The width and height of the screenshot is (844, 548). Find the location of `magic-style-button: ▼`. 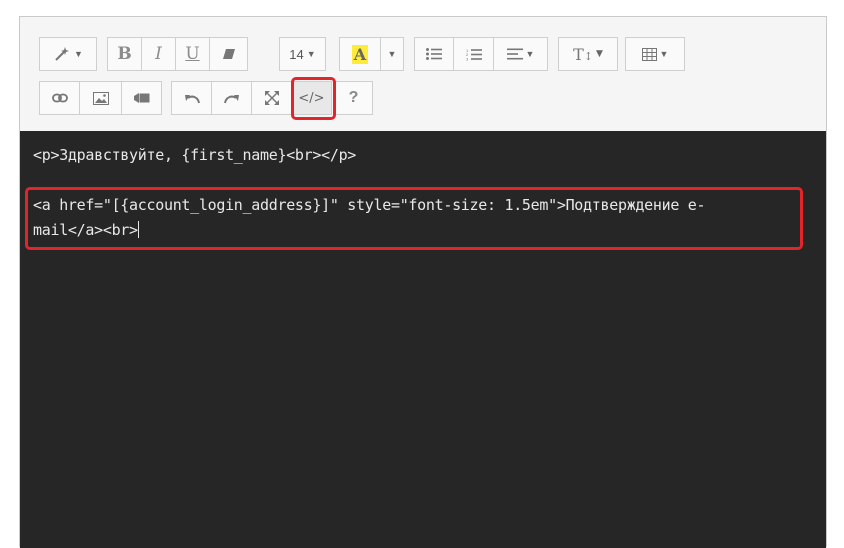

magic-style-button: ▼ is located at coordinates (68, 54).